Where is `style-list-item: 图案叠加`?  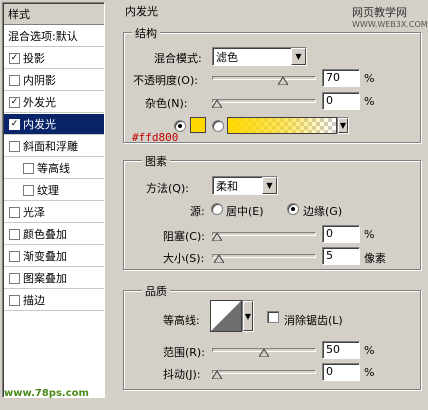 style-list-item: 图案叠加 is located at coordinates (54, 278).